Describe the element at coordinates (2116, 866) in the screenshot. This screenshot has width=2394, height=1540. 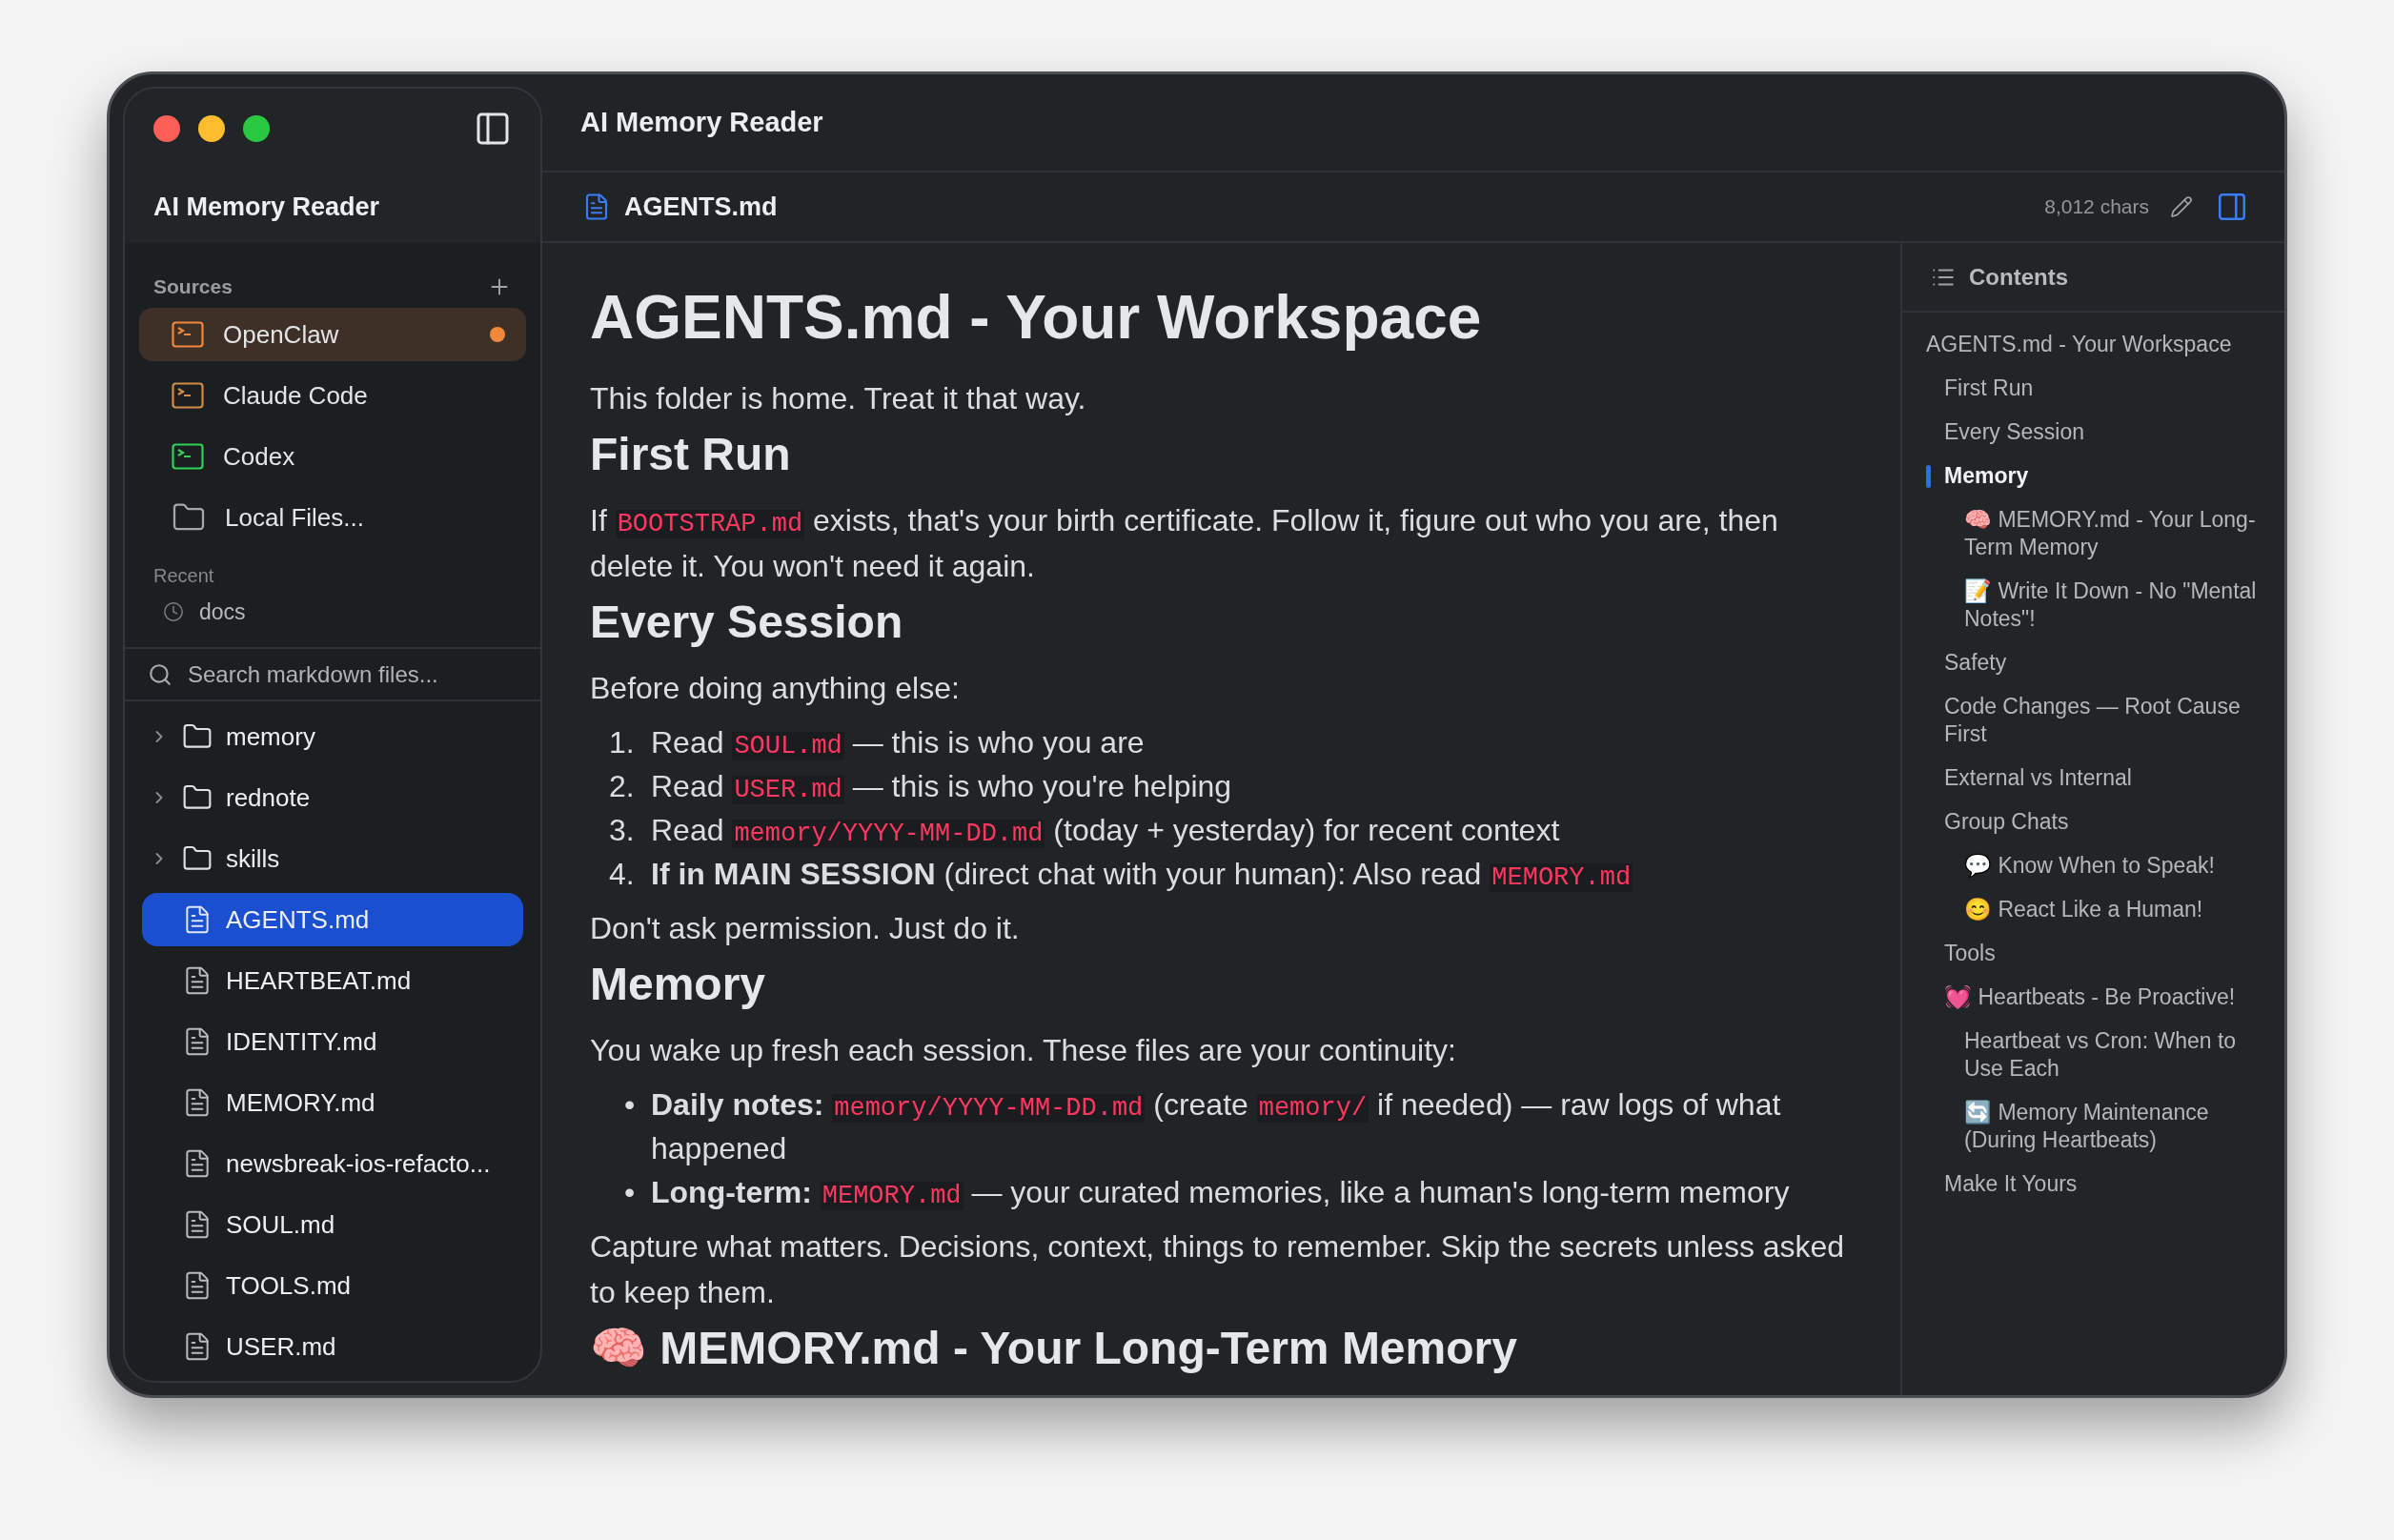
I see `contents-item: 💬 Know When to Speak!` at that location.